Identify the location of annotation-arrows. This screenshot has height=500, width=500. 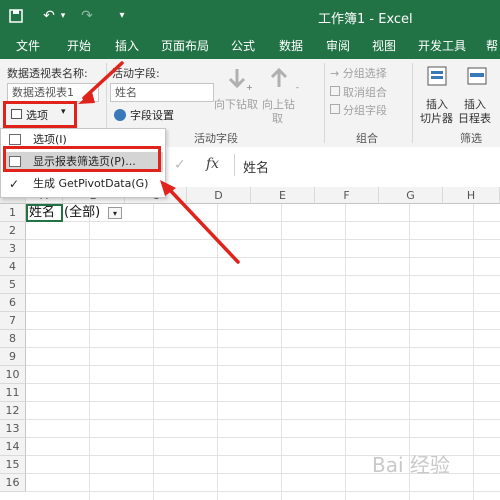
(159, 162).